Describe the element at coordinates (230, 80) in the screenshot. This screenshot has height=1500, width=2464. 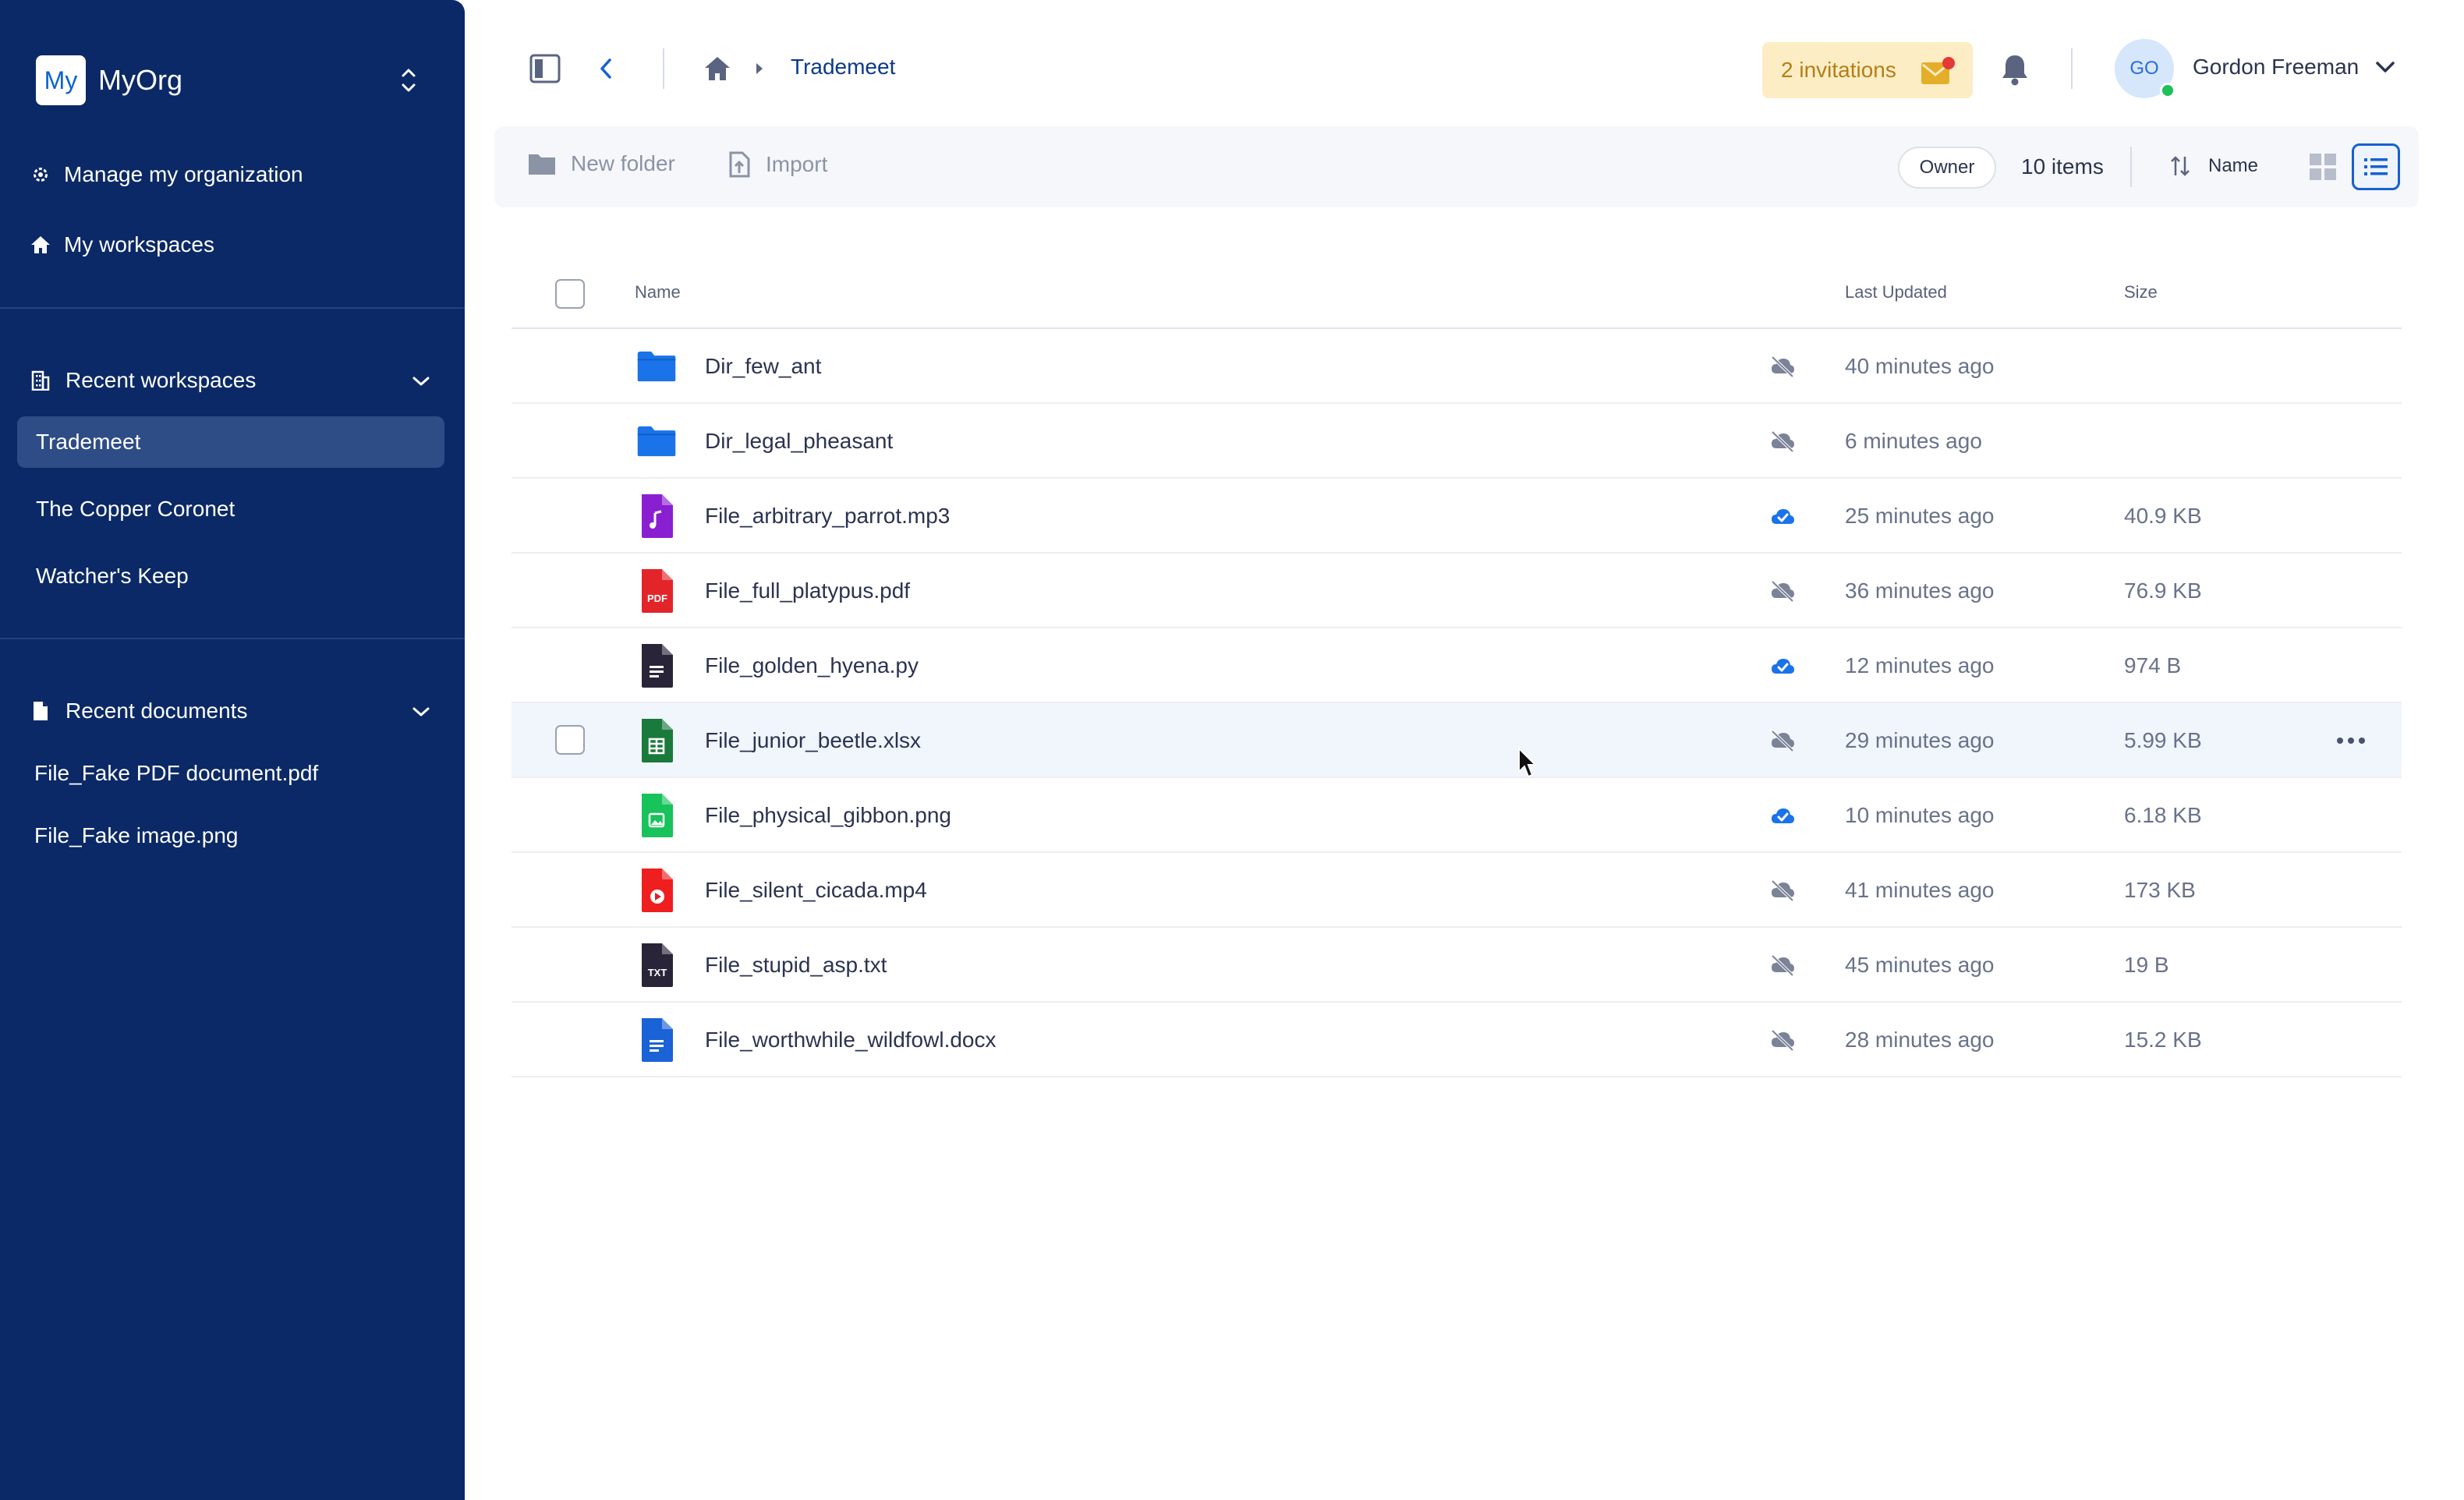
I see `org-switcher: My MyOrg` at that location.